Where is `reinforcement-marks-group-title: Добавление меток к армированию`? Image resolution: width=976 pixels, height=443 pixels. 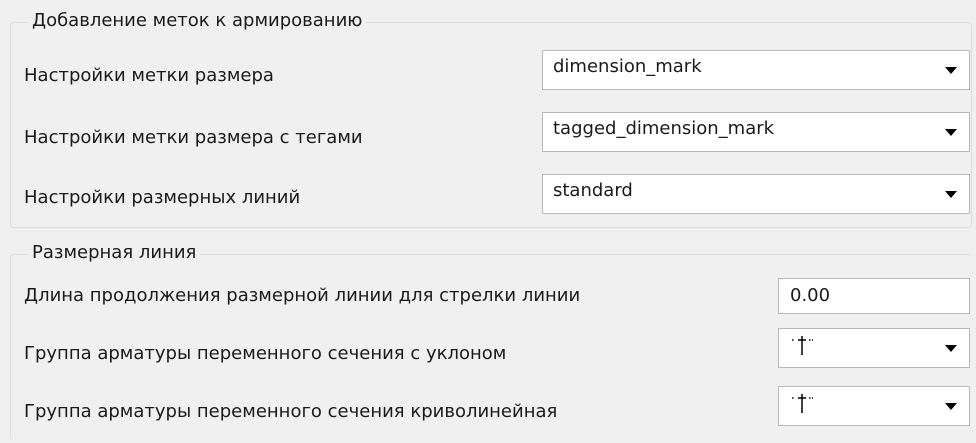
reinforcement-marks-group-title: Добавление меток к армированию is located at coordinates (197, 21).